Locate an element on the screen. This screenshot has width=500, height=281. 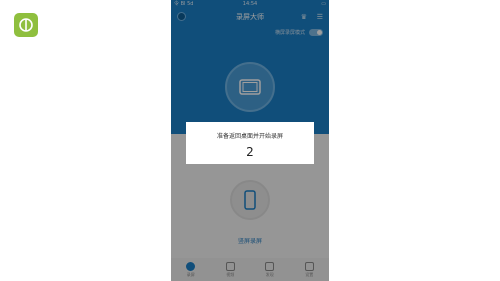
dialog-message: 准备返回桌面并开始录屏 is located at coordinates (249, 136).